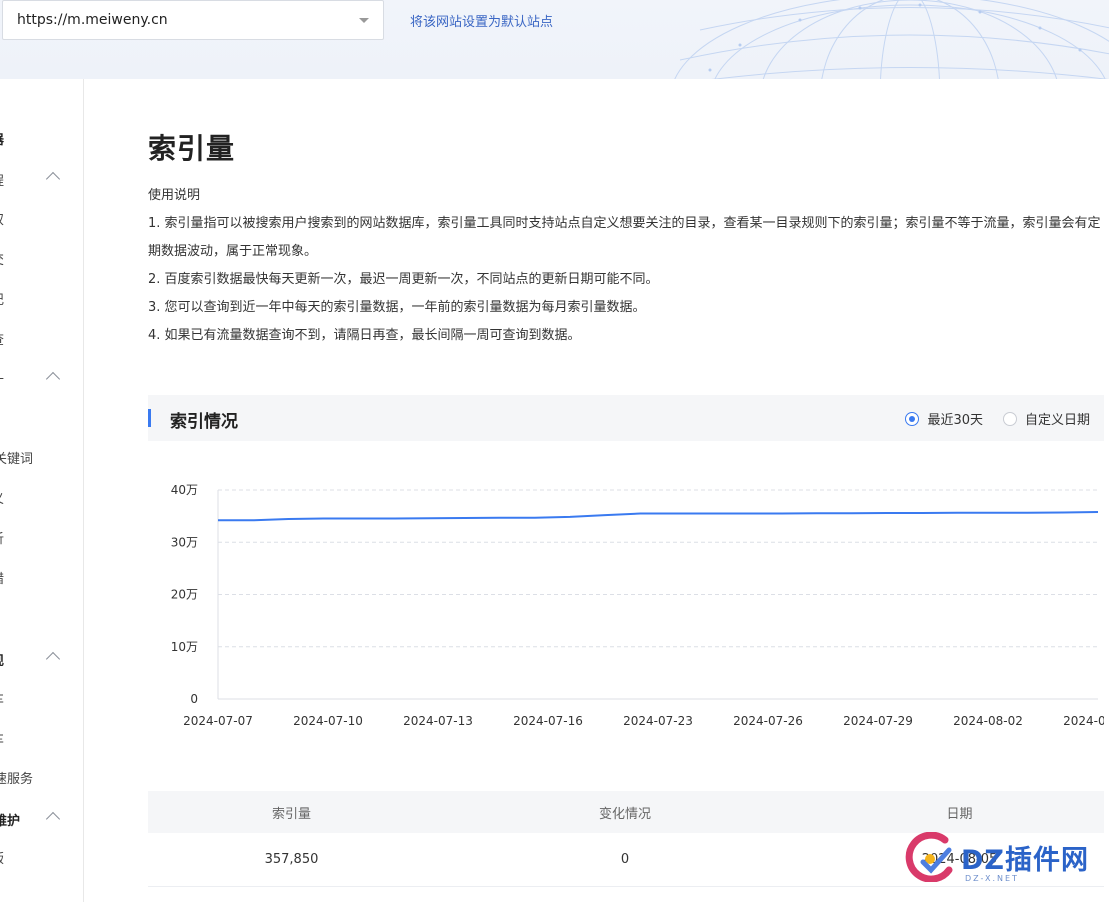 This screenshot has height=902, width=1109. Describe the element at coordinates (42, 490) in the screenshot. I see `sidebar: 器 程 双 交 记 查 十 关键词 义 析 错 现 车 车 速服务 维护 版` at that location.